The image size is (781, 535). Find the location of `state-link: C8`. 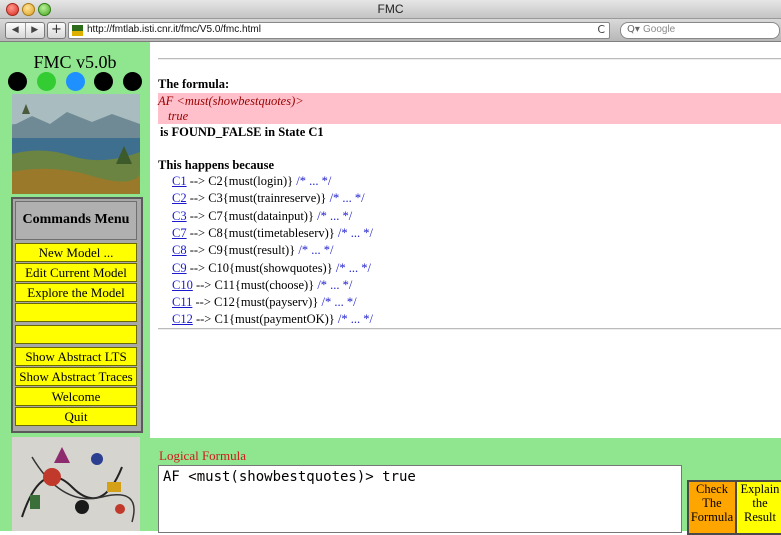

state-link: C8 is located at coordinates (179, 250).